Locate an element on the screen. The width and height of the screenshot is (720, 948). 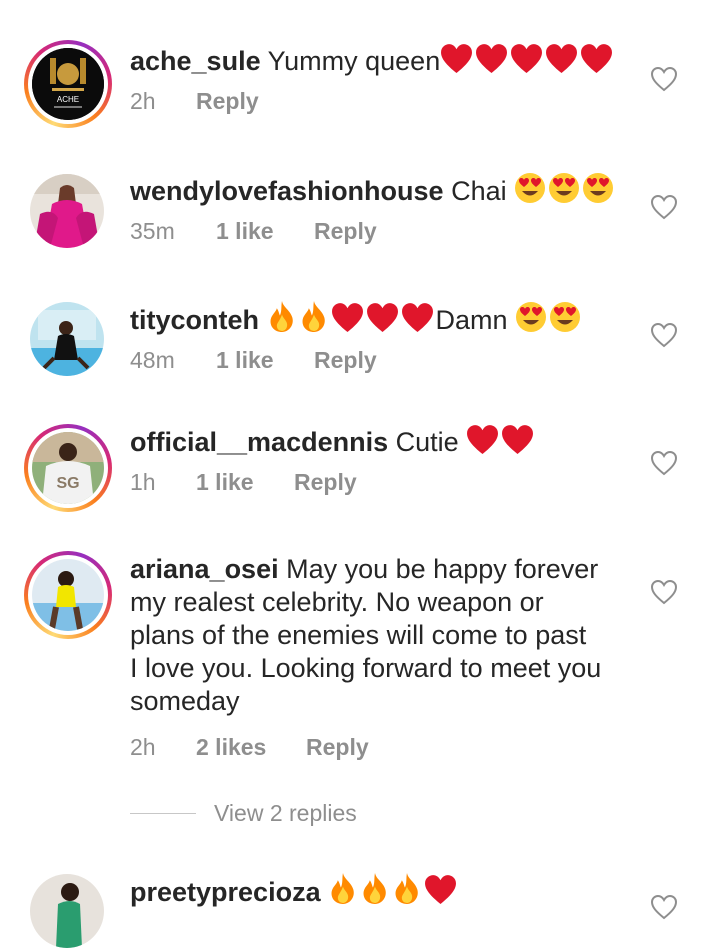
comment-time: 48m is located at coordinates (152, 360).